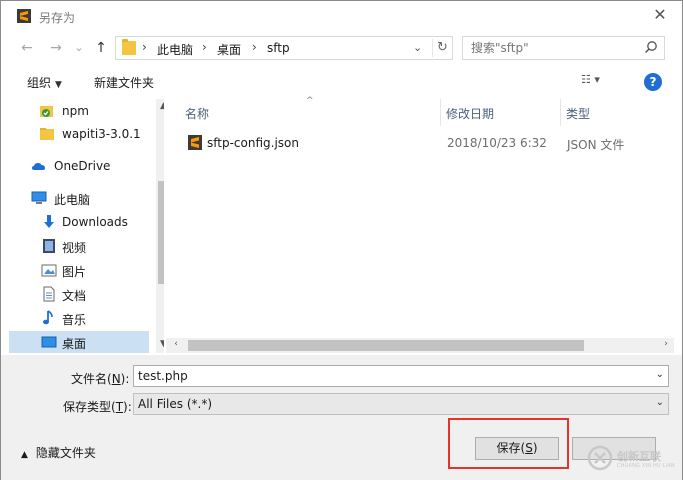  What do you see at coordinates (49, 270) in the screenshot?
I see `picture-icon` at bounding box center [49, 270].